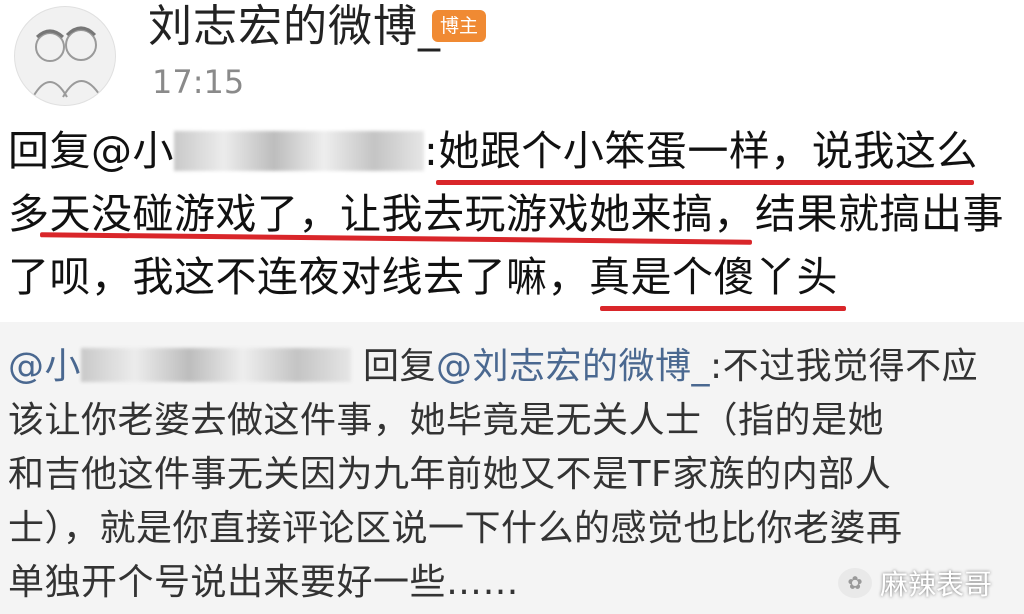  What do you see at coordinates (935, 584) in the screenshot?
I see `watermark-text: 麻辣表哥` at bounding box center [935, 584].